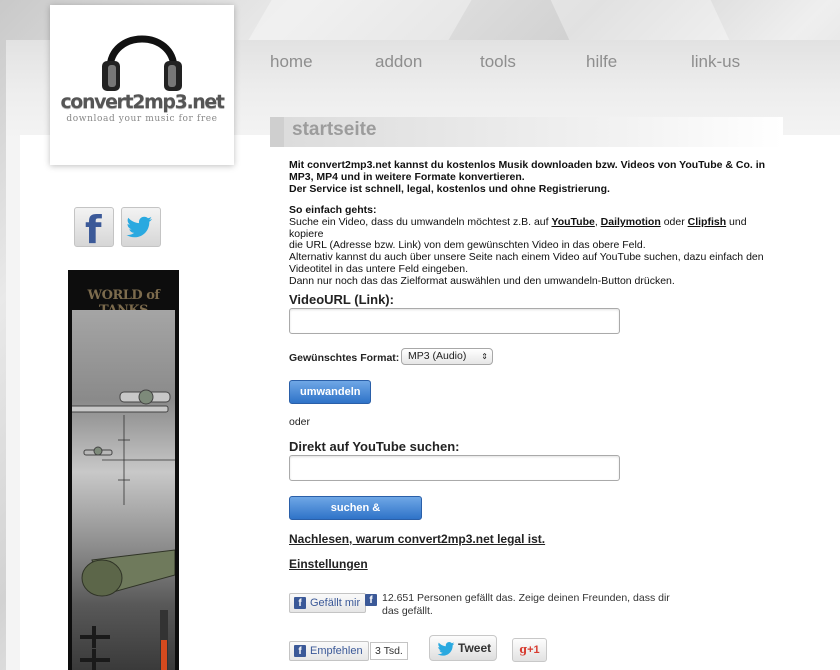 The width and height of the screenshot is (840, 670). Describe the element at coordinates (344, 358) in the screenshot. I see `format-label: Gewünschtes Format:` at that location.